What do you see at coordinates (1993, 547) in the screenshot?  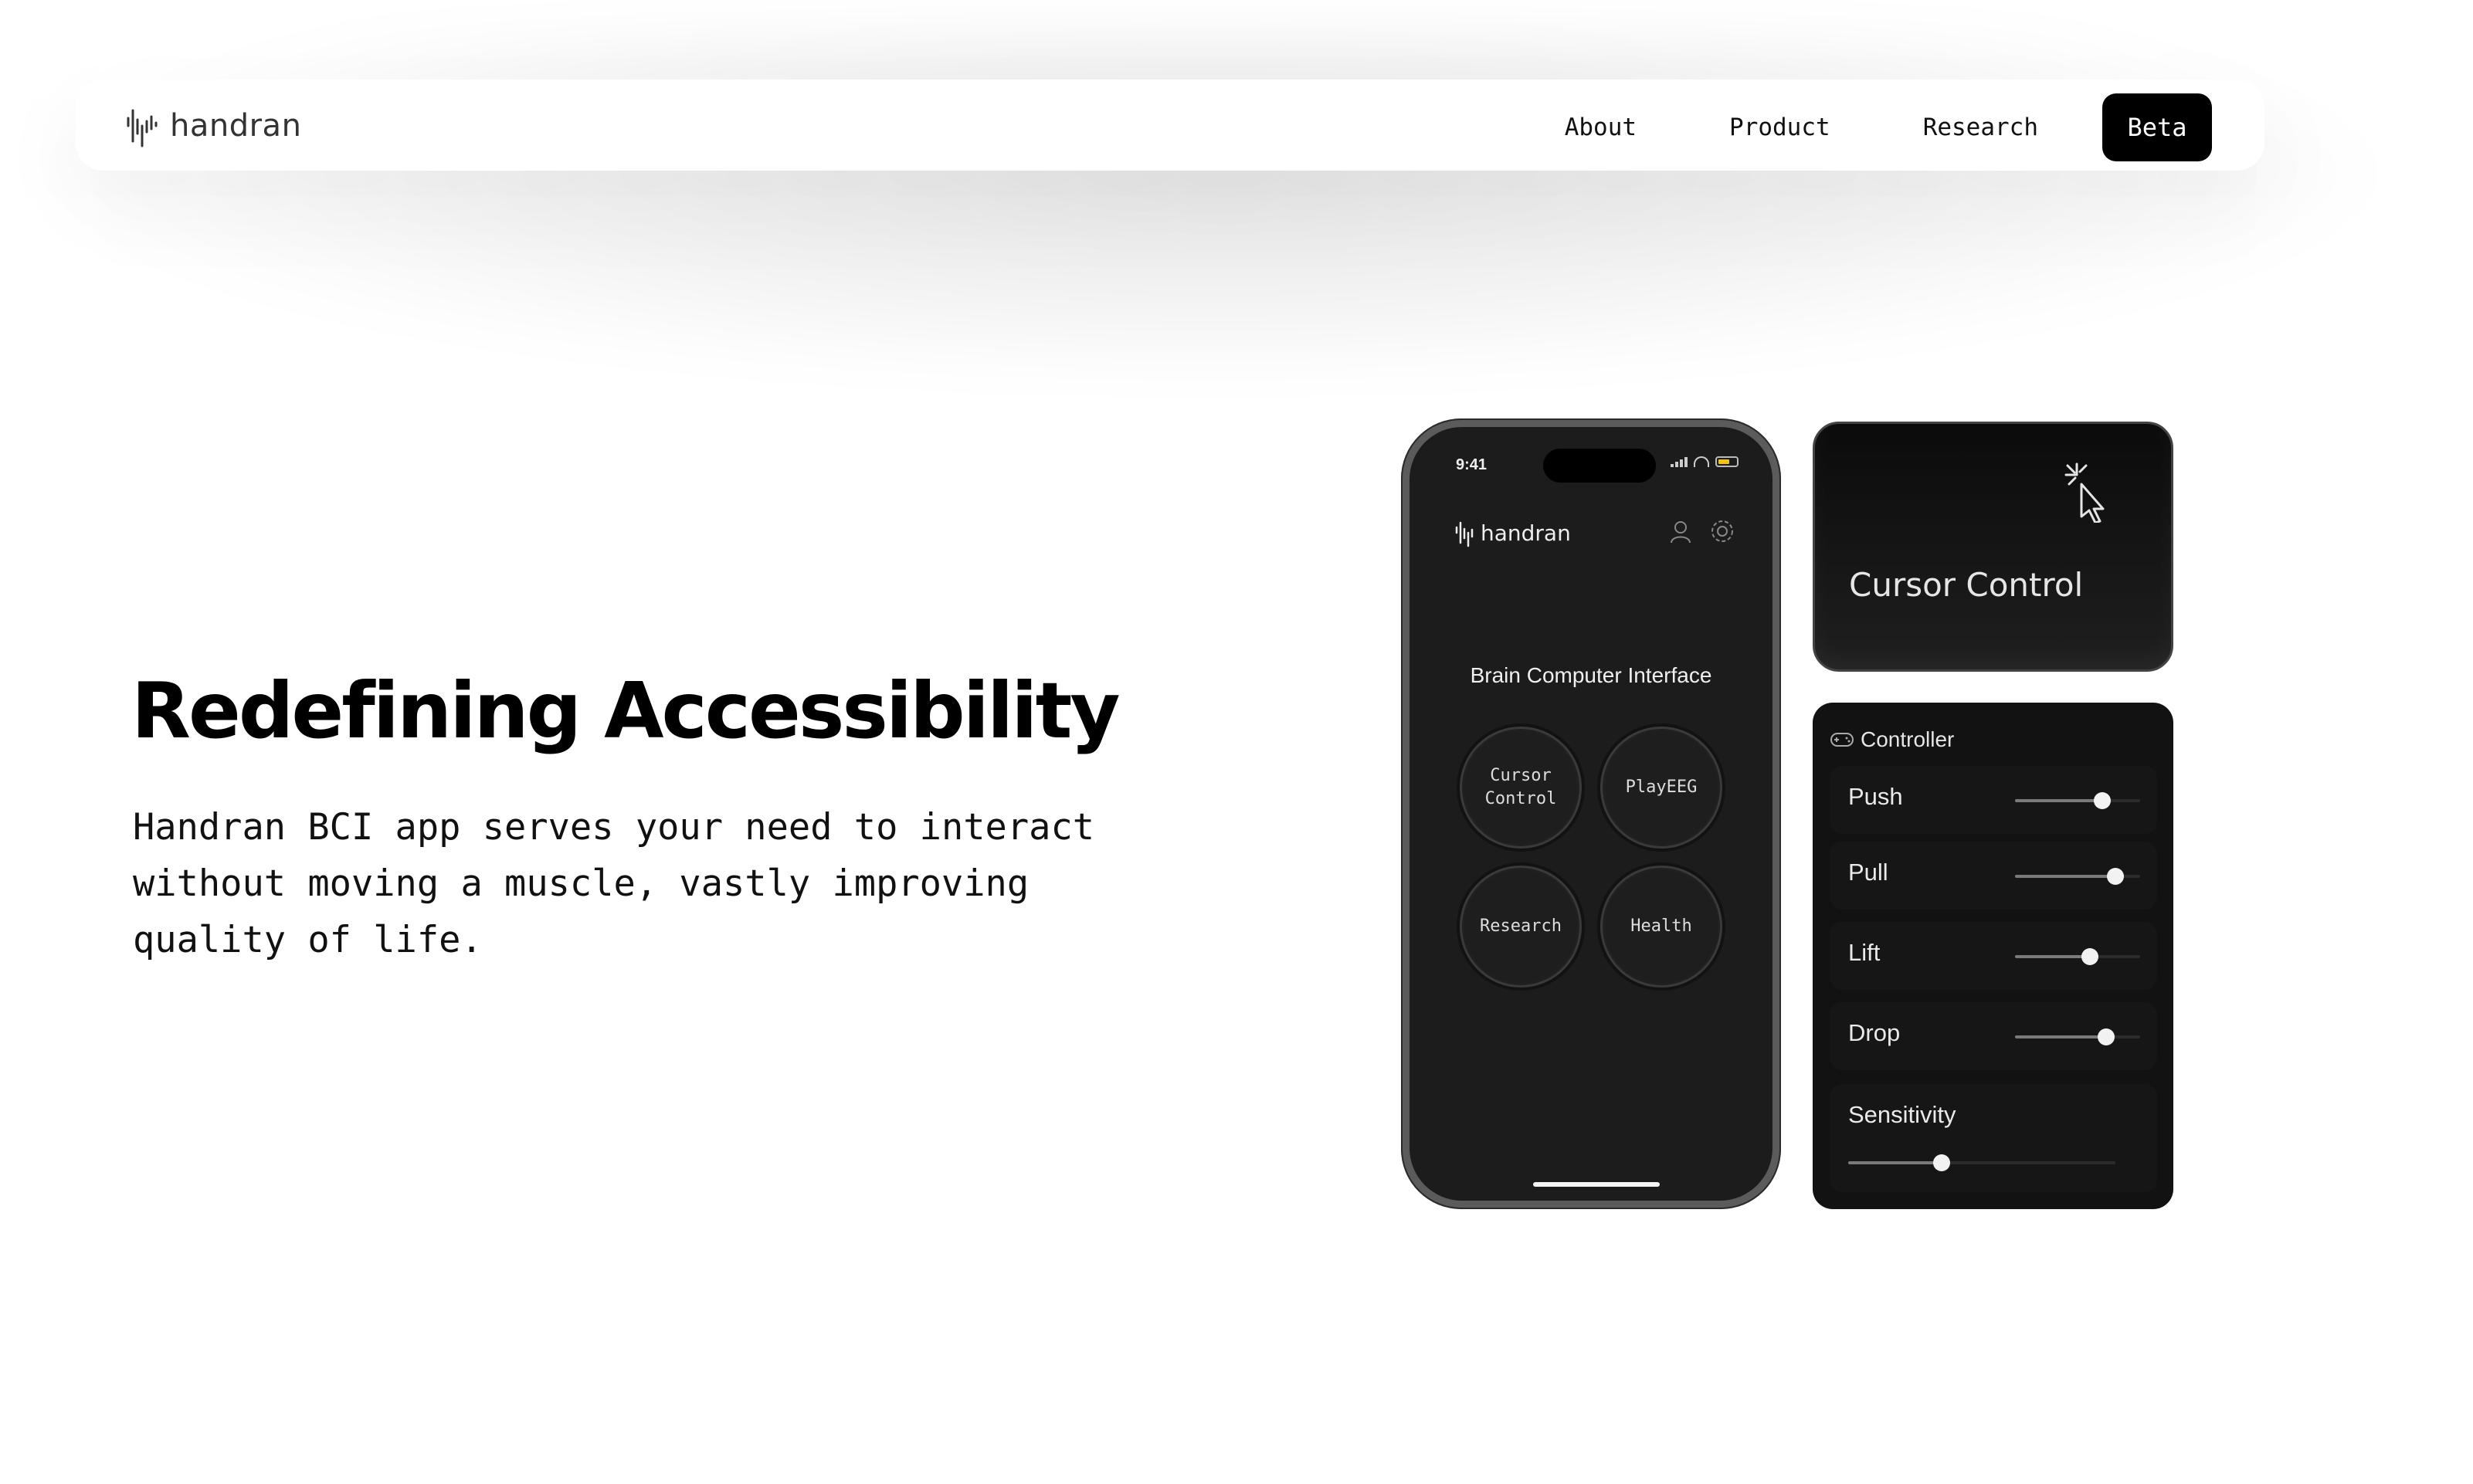 I see `cursor-control-card: Cursor Control` at bounding box center [1993, 547].